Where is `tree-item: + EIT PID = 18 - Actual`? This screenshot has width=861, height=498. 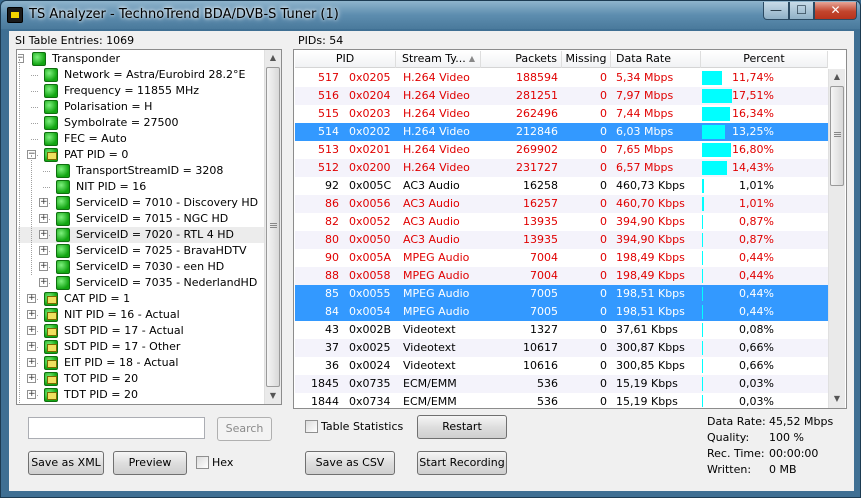 tree-item: + EIT PID = 18 - Actual is located at coordinates (141, 363).